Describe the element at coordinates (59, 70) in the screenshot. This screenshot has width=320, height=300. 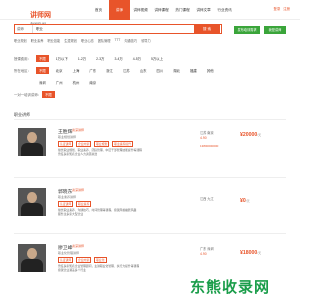
I see `filter-option: 北京` at that location.